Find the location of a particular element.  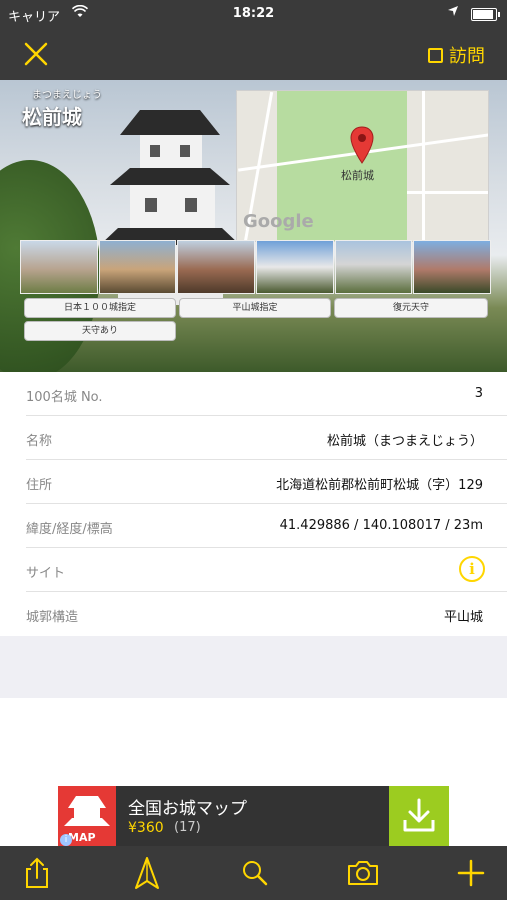

bottom-toolbar is located at coordinates (253, 873).